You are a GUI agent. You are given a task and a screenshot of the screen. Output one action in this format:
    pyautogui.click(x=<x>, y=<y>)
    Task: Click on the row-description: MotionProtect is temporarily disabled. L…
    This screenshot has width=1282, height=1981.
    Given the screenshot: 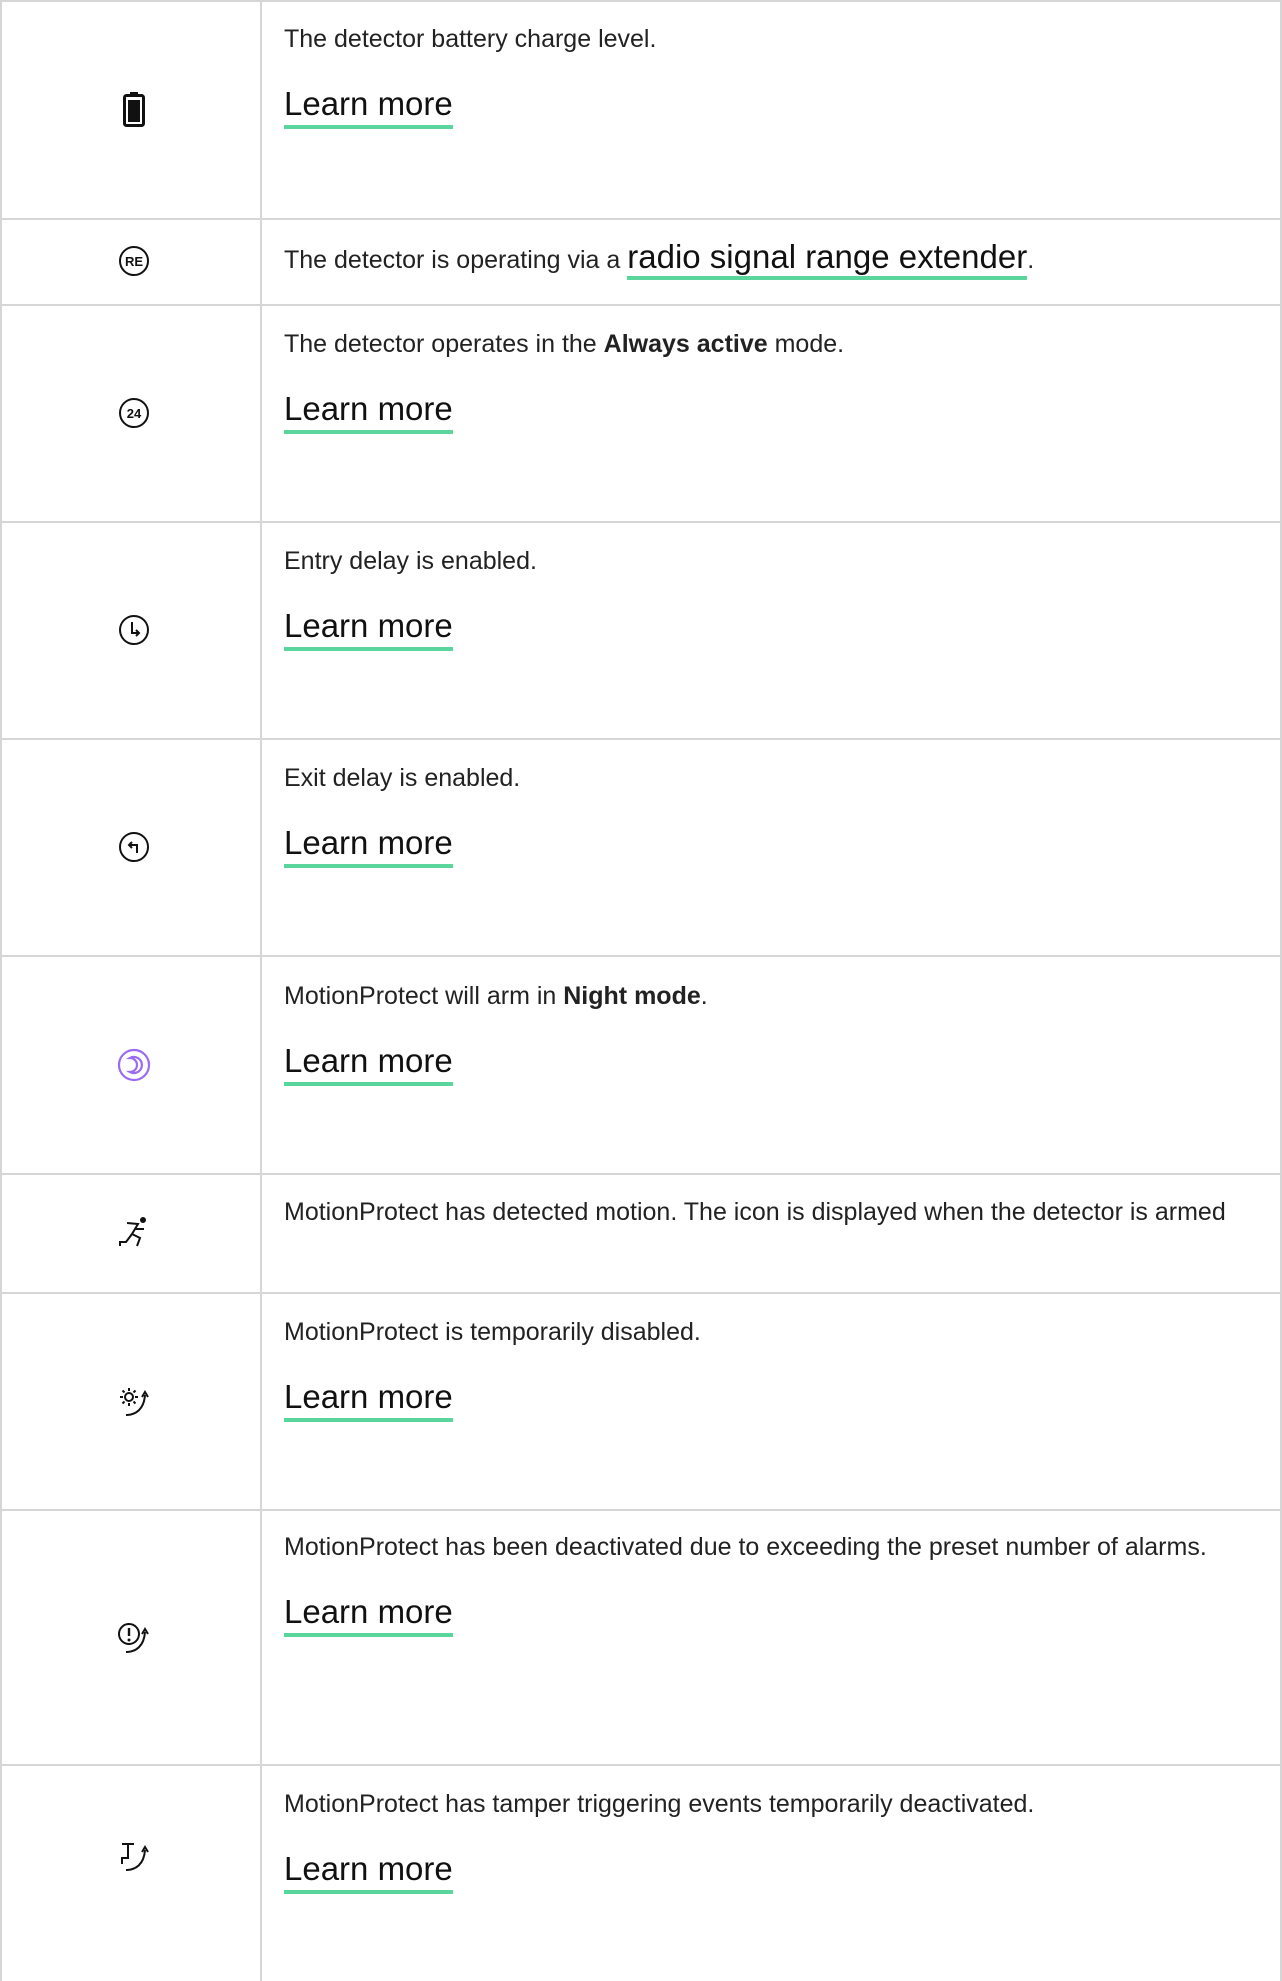 What is the action you would take?
    pyautogui.click(x=779, y=1367)
    